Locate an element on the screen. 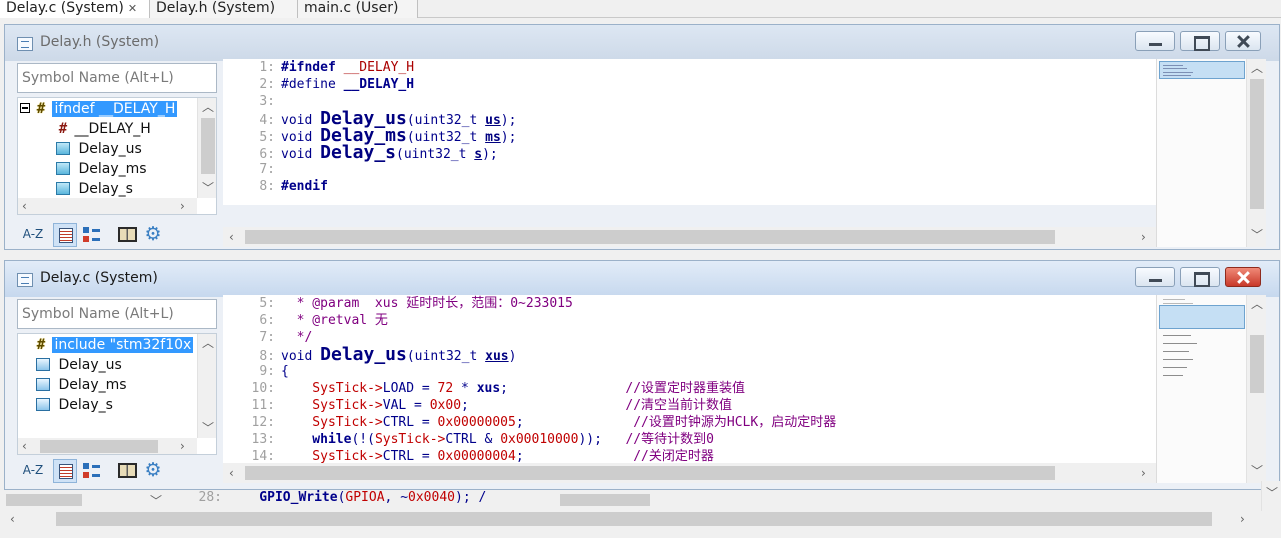 The image size is (1281, 538). tab-label: Delay.h (System) is located at coordinates (216, 8).